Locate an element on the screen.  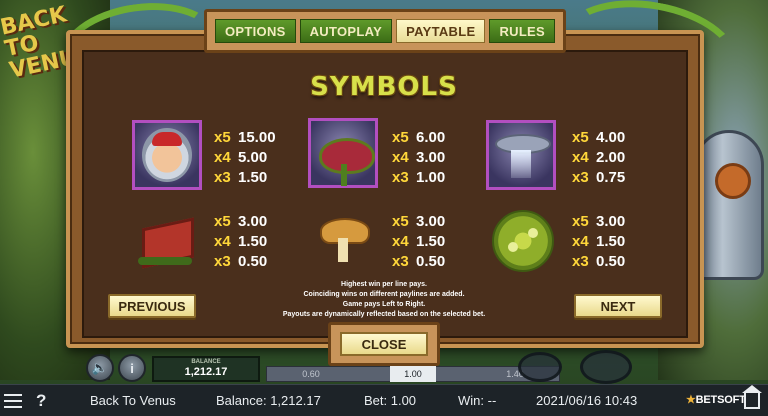
status-balance: Balance: 1,212.17 is located at coordinates (268, 400).